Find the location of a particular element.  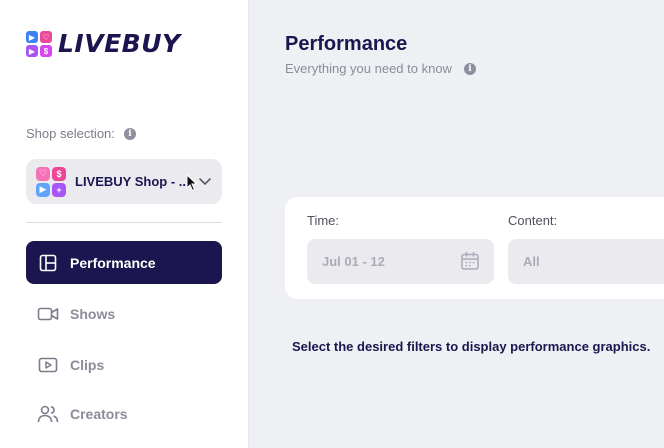

chevron-down-icon is located at coordinates (205, 181).